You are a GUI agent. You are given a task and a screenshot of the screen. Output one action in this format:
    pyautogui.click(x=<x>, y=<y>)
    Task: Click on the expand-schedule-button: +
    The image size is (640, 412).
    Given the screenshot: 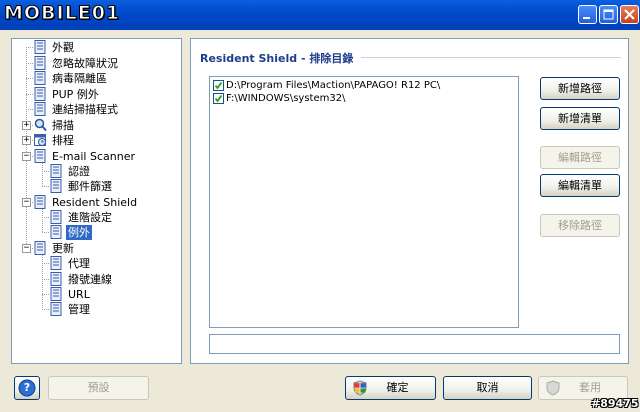 What is the action you would take?
    pyautogui.click(x=26, y=140)
    